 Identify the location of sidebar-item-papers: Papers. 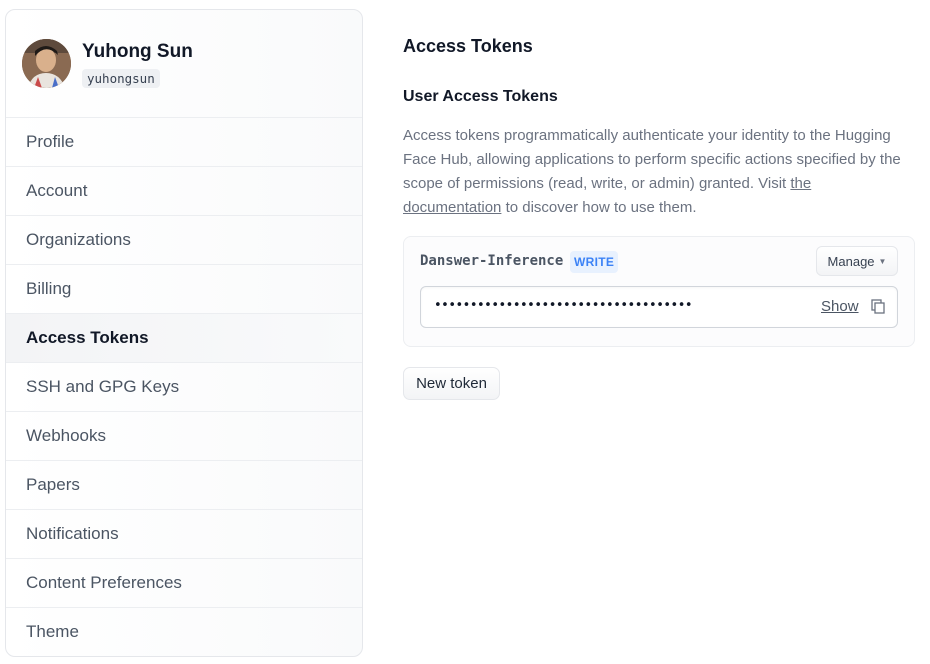
(184, 485).